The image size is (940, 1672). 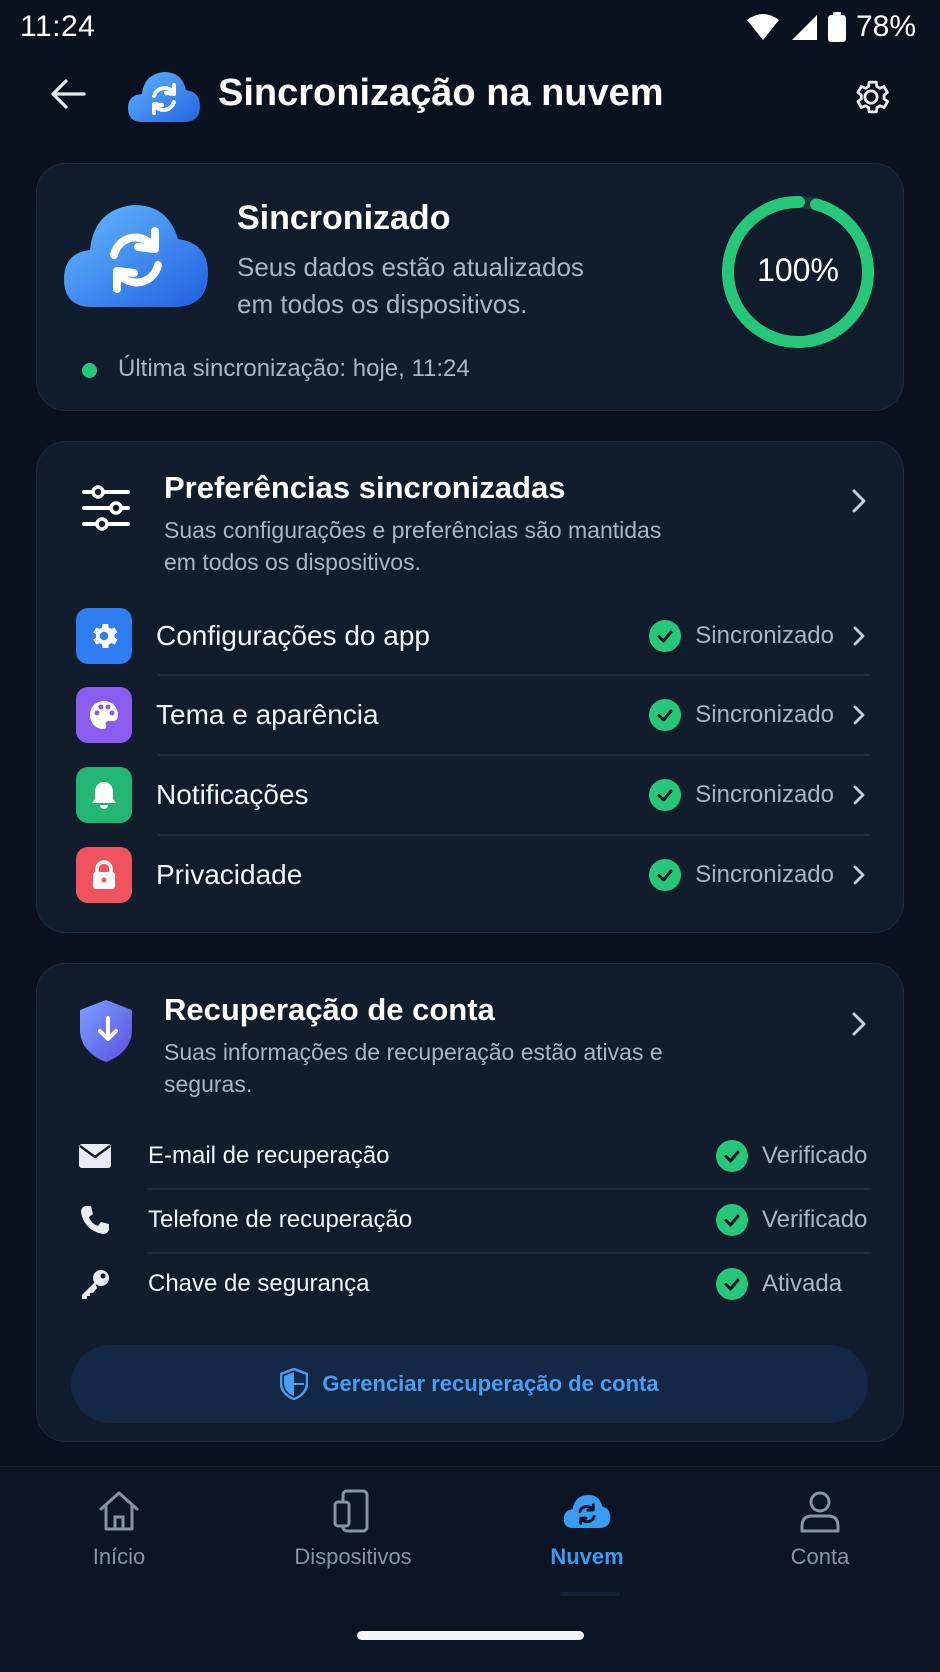 What do you see at coordinates (89, 370) in the screenshot?
I see `status-dot` at bounding box center [89, 370].